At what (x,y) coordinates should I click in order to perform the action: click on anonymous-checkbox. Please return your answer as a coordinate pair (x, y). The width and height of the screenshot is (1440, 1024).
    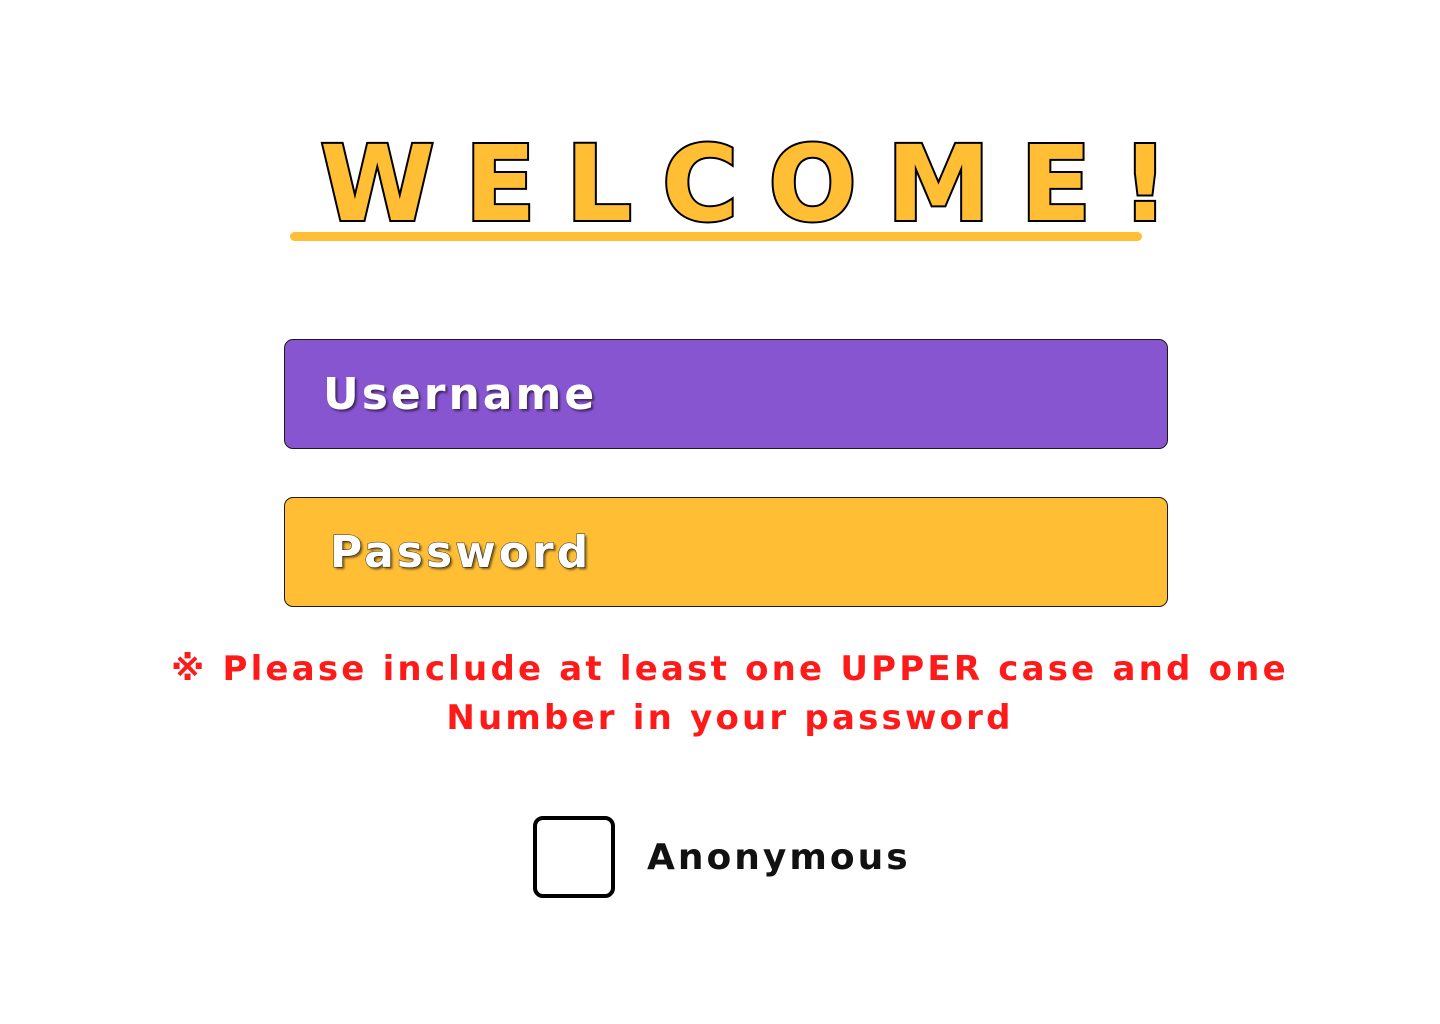
    Looking at the image, I should click on (574, 857).